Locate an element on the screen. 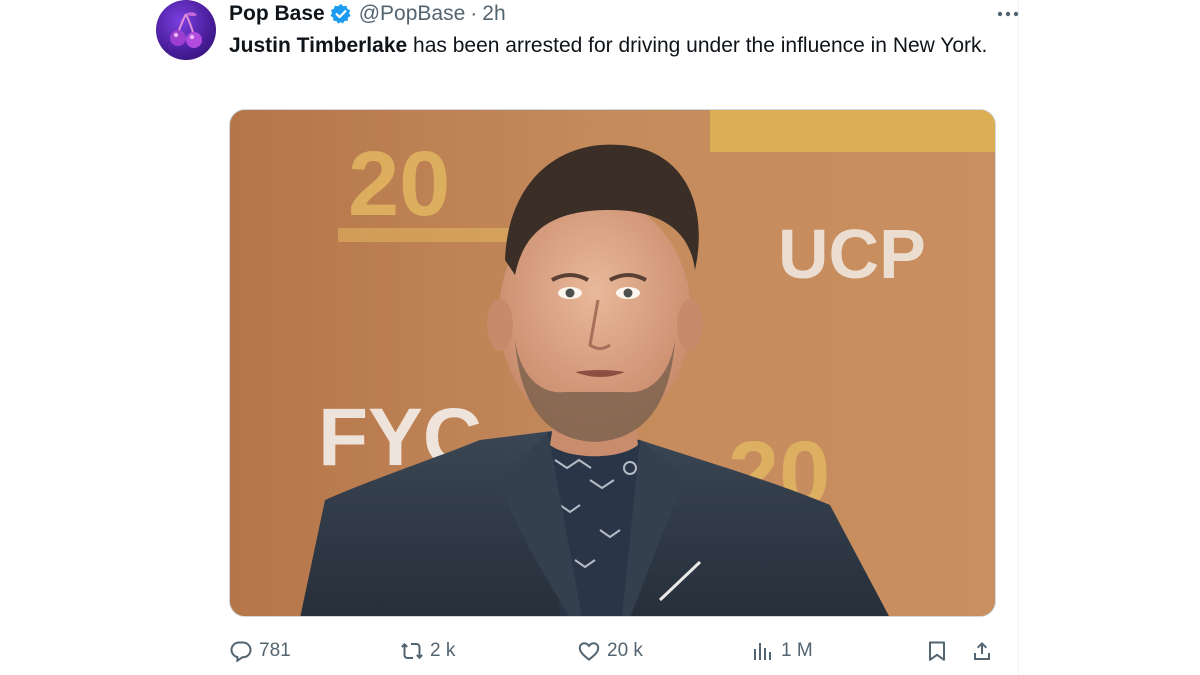 The width and height of the screenshot is (1200, 675). repost-button: 2 k is located at coordinates (427, 651).